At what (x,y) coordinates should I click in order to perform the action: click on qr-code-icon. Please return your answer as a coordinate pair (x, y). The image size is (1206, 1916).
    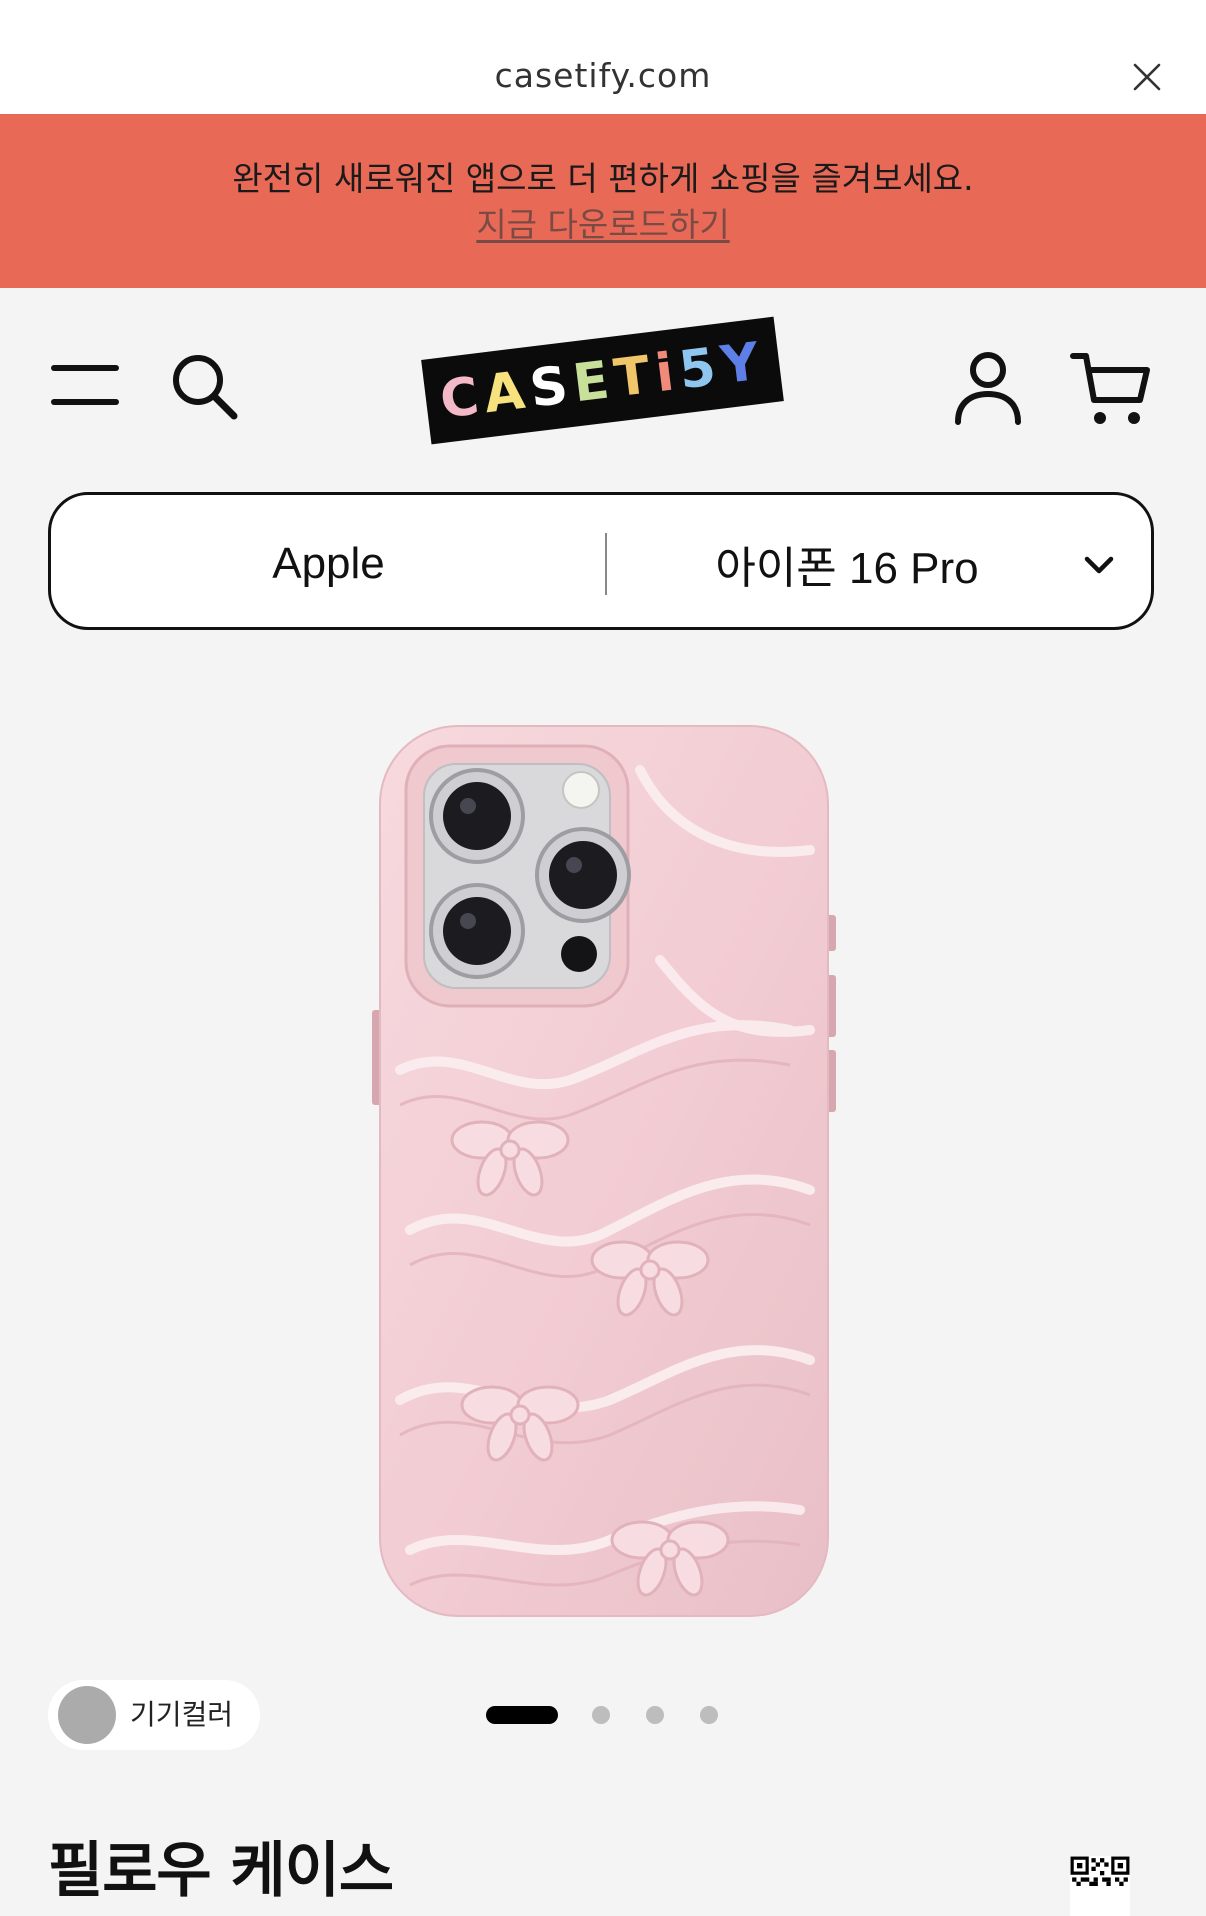
    Looking at the image, I should click on (1100, 1886).